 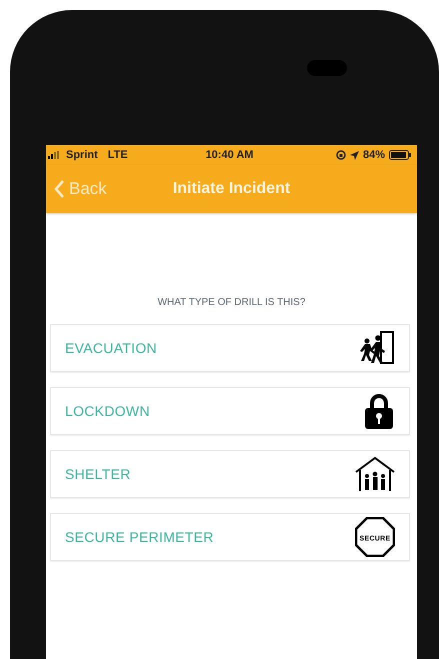 What do you see at coordinates (118, 155) in the screenshot?
I see `network-text: LTE` at bounding box center [118, 155].